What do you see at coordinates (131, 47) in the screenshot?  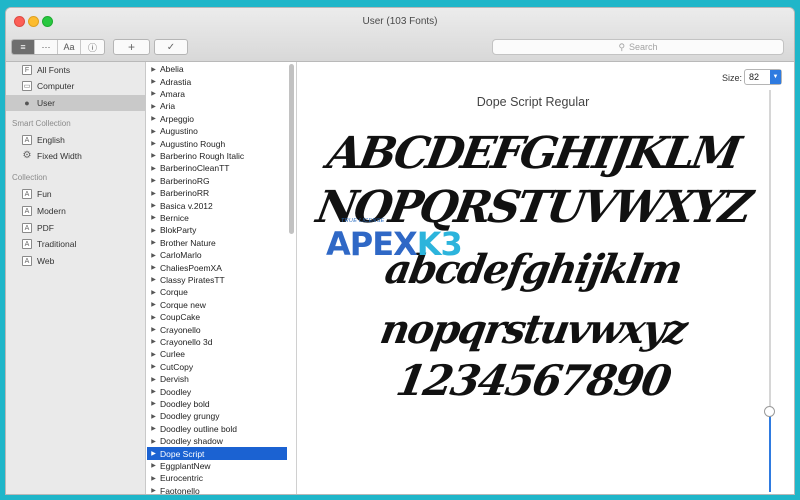 I see `add-font-button: +` at bounding box center [131, 47].